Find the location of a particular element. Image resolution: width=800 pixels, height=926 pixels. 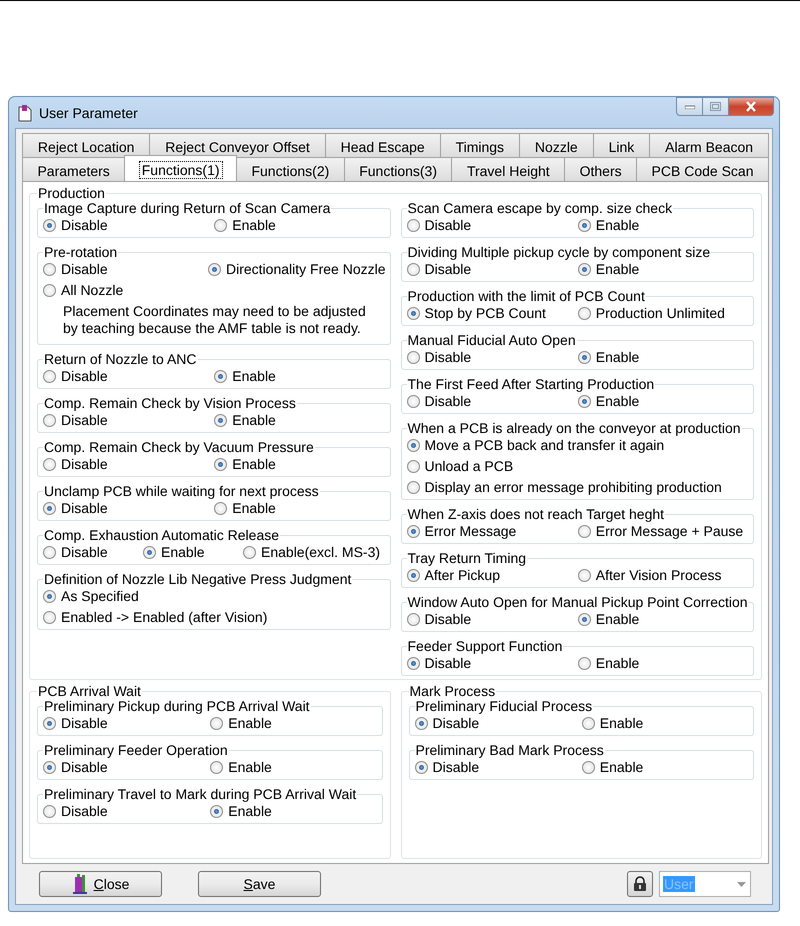

tab: Alarm Beacon is located at coordinates (709, 145).